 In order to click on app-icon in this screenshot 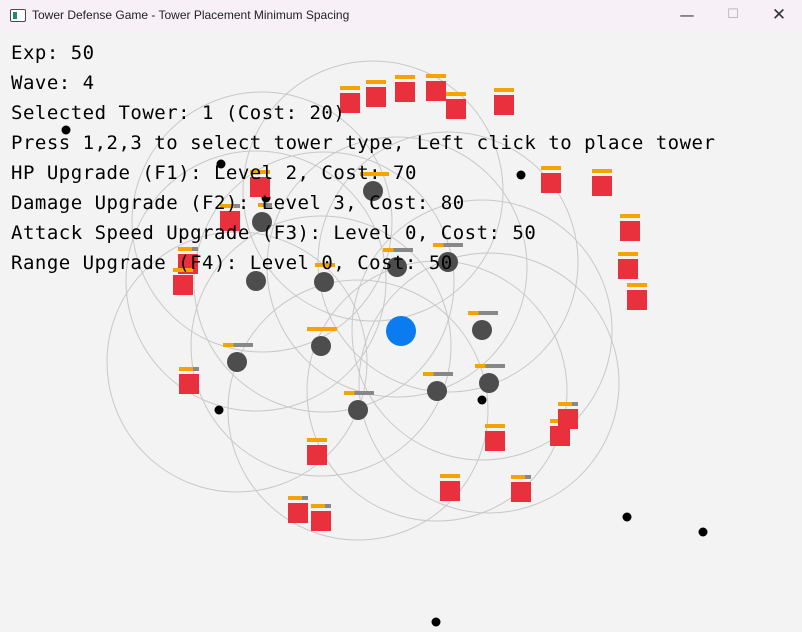, I will do `click(18, 15)`.